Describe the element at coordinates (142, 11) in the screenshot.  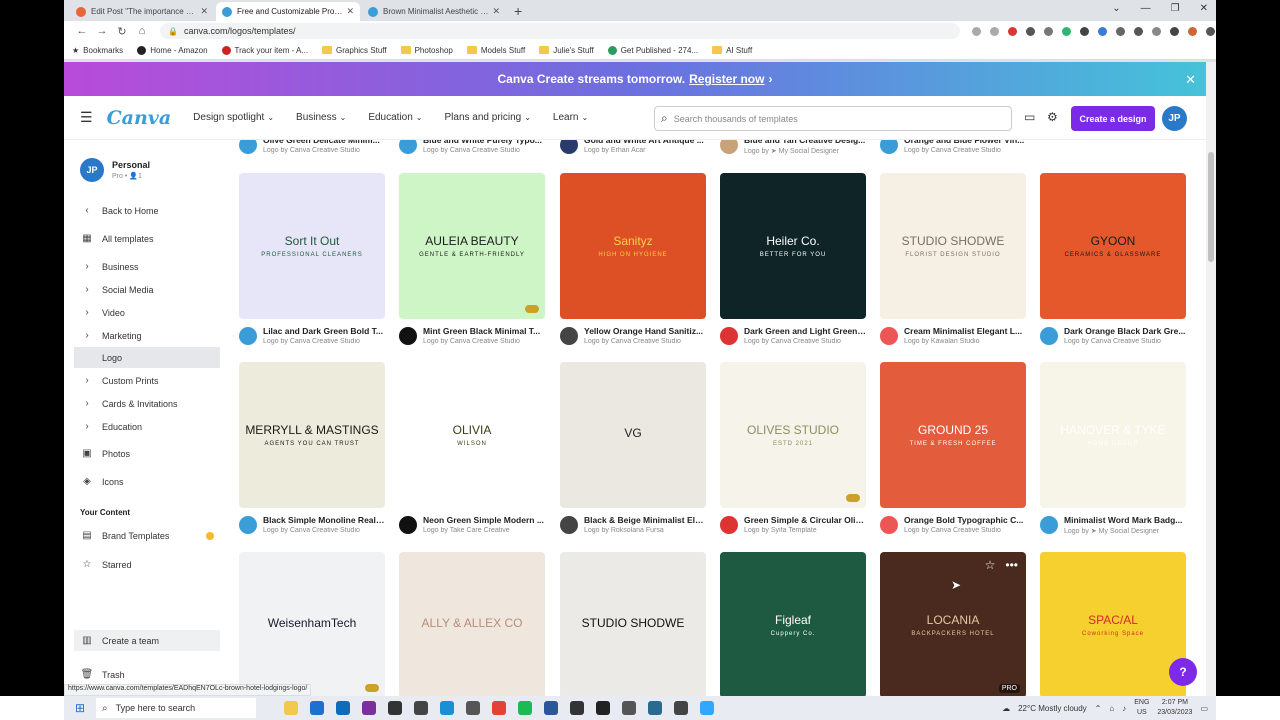
I see `browser-tab-1: Edit Post "The importance of sty... ✕` at that location.